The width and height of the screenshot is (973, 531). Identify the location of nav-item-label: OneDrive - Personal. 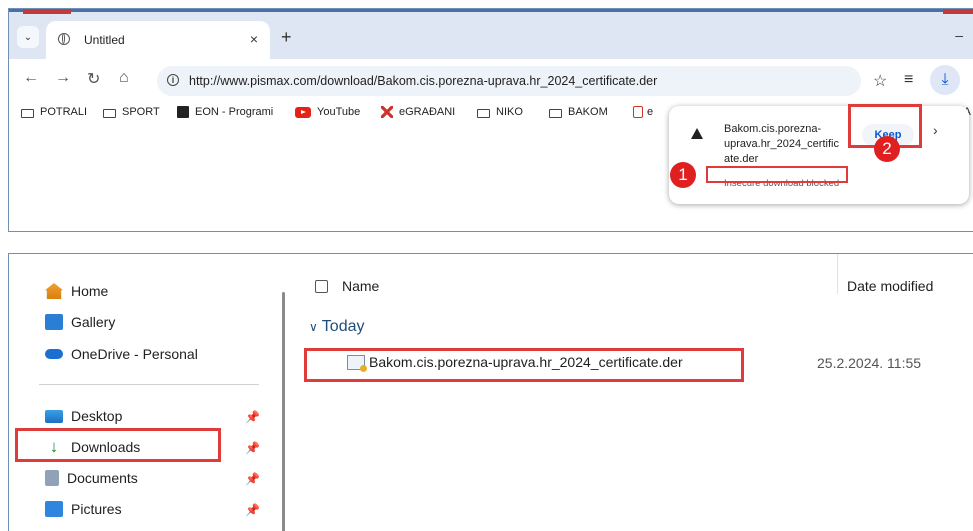
(134, 354).